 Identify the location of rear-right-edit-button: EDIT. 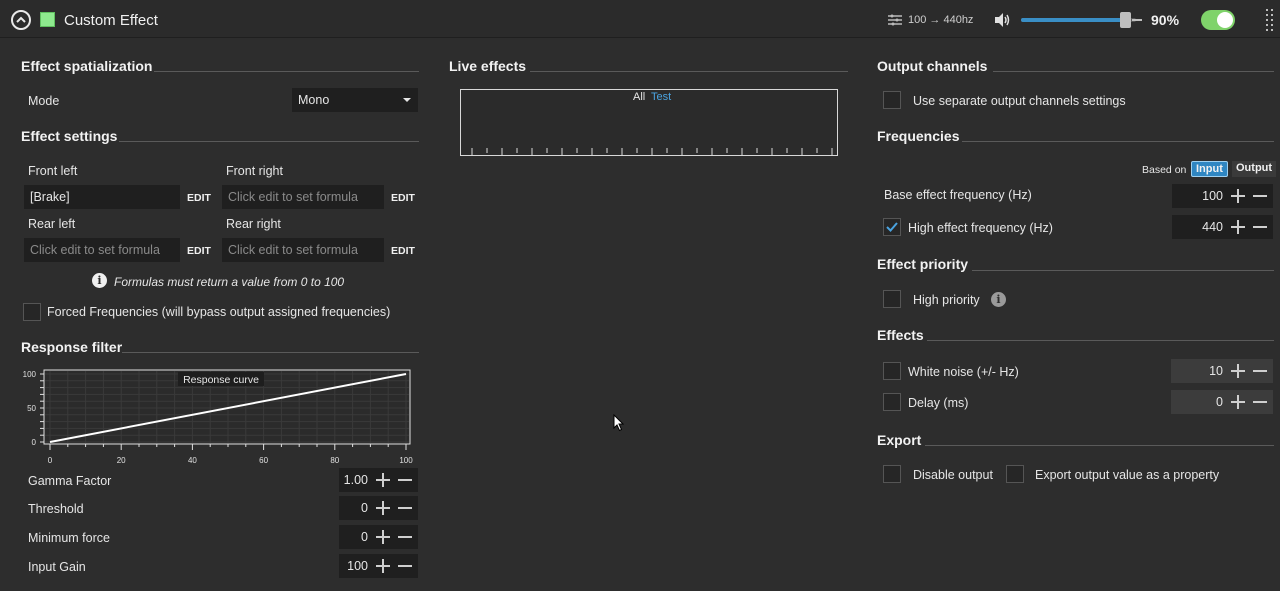
(403, 251).